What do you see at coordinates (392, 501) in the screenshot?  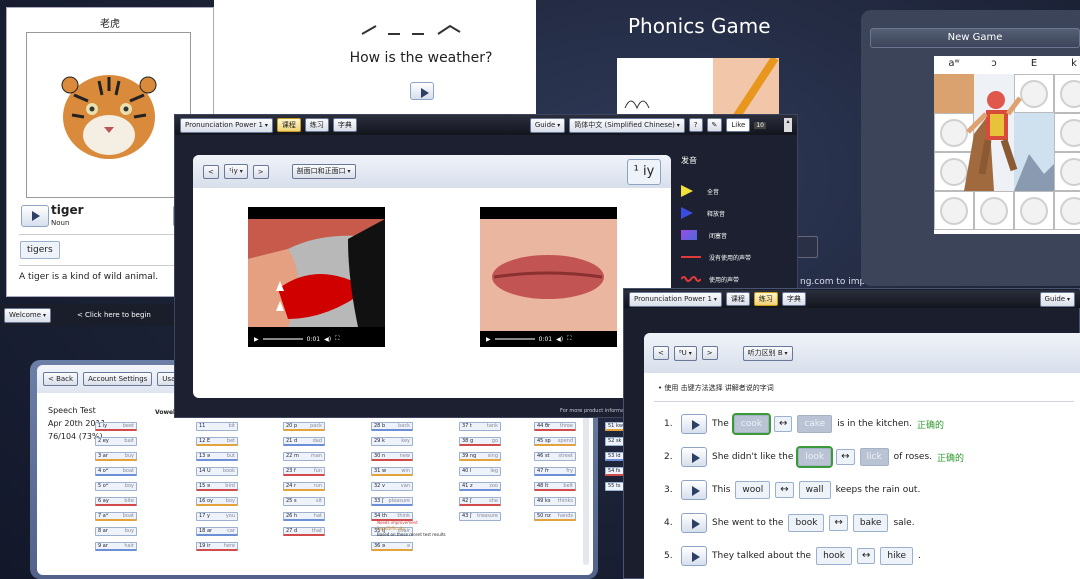 I see `sound-cell: 33 ʃ pleasure` at bounding box center [392, 501].